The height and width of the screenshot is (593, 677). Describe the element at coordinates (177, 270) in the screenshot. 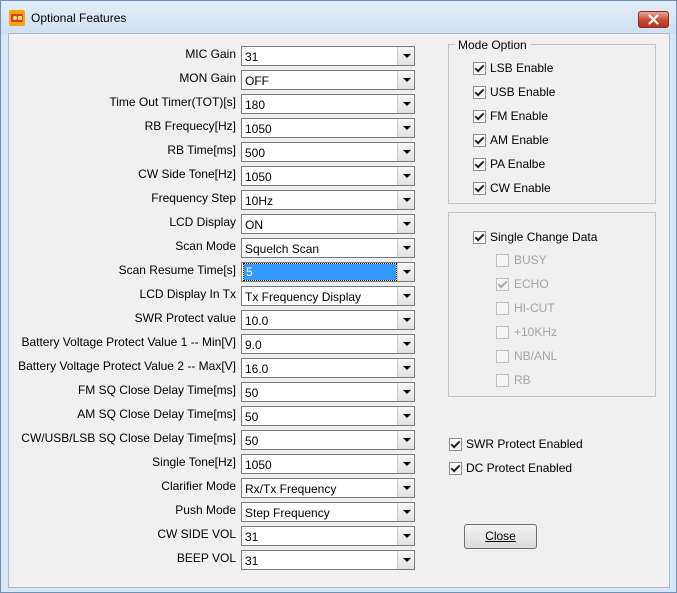

I see `setting-label: Scan Resume Time[s]` at that location.